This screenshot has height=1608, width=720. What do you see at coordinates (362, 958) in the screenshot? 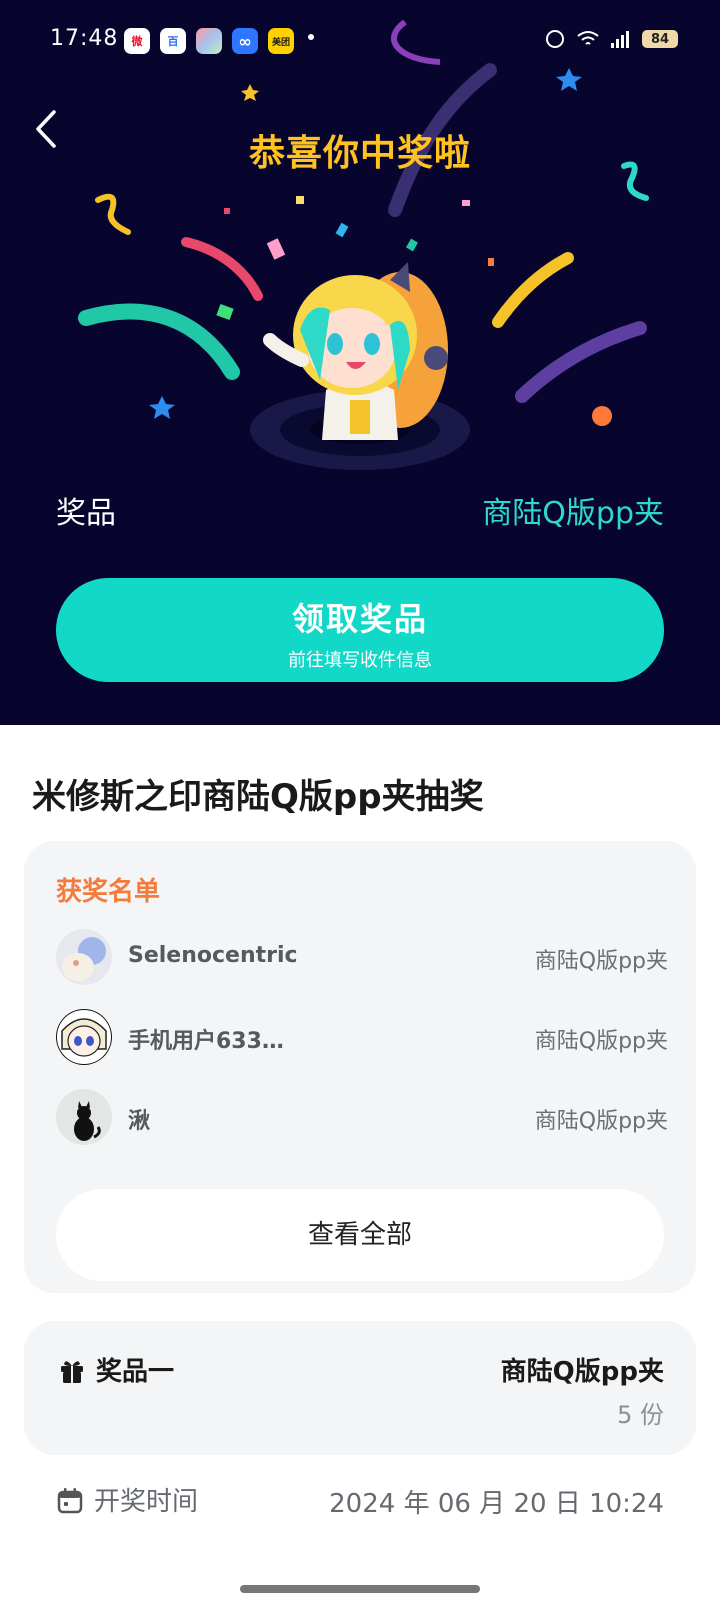
I see `winner-row: Selenocentric 商陆Q版pp夹` at bounding box center [362, 958].